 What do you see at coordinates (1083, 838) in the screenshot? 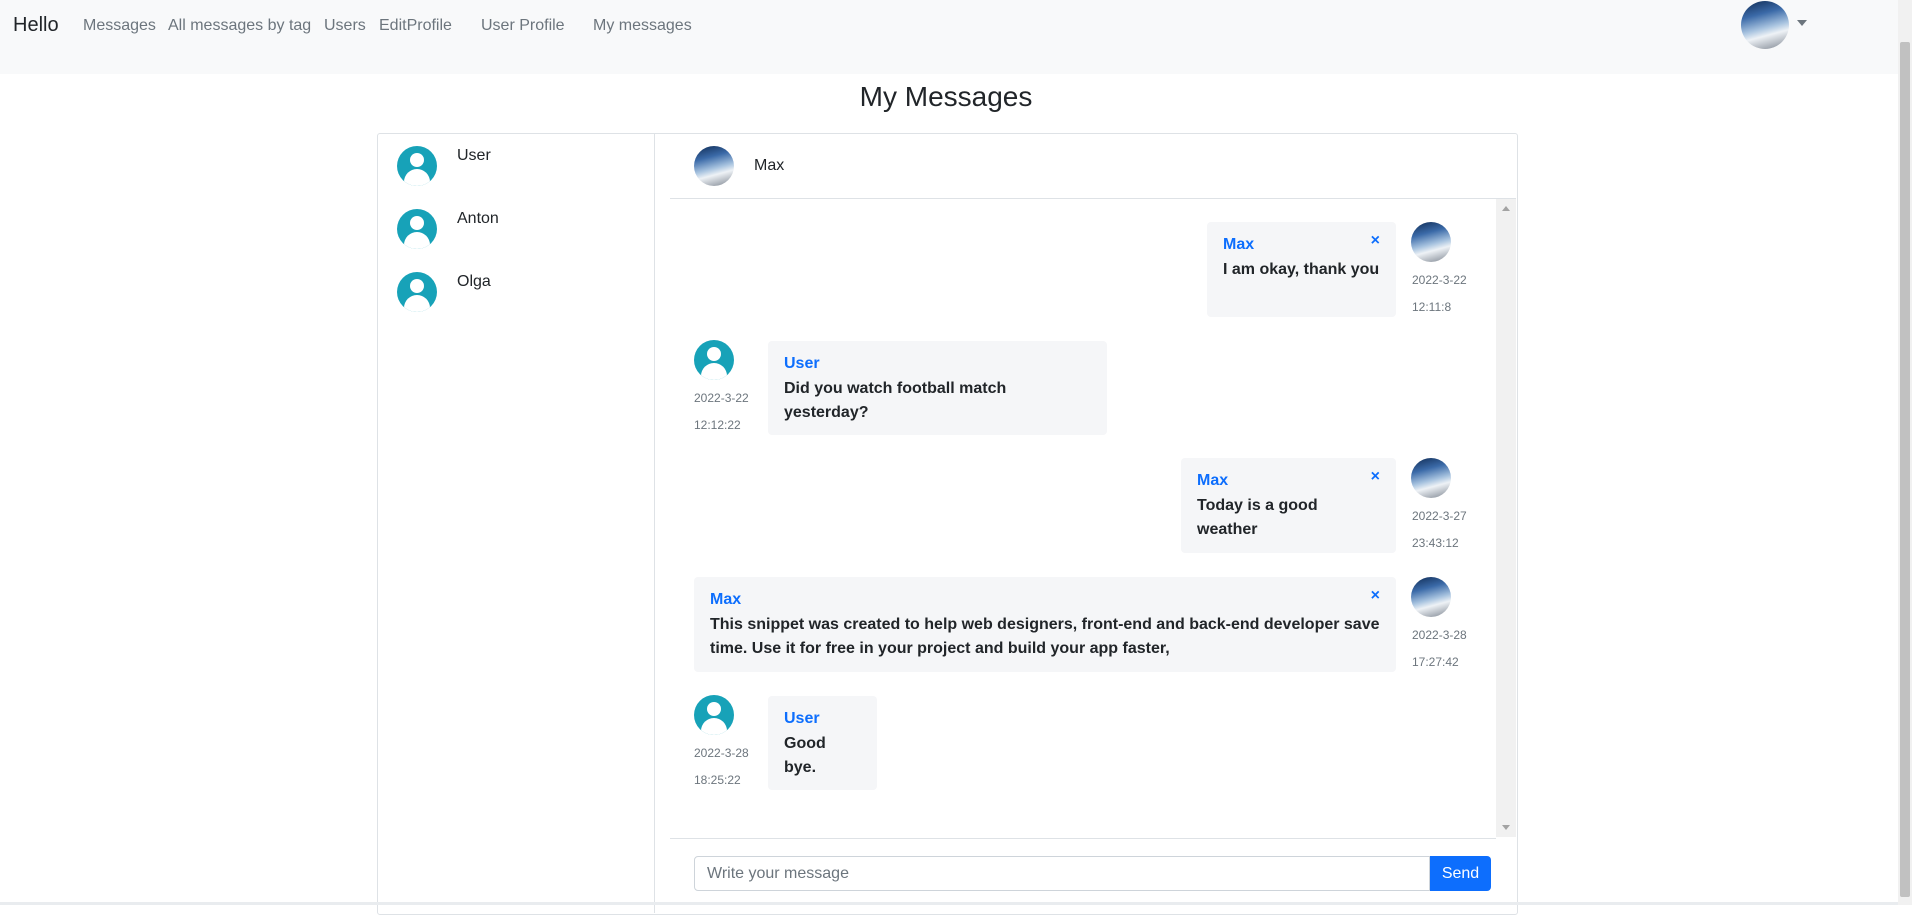
I see `composer-divider` at bounding box center [1083, 838].